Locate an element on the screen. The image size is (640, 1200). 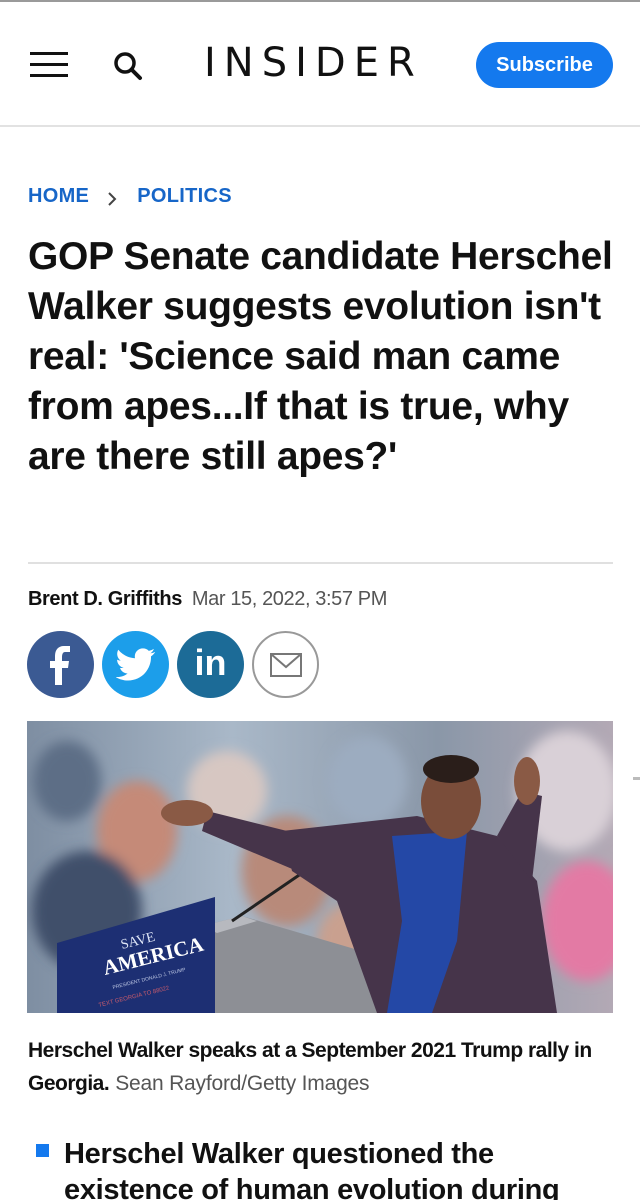
linkedin-share-button: in is located at coordinates (210, 664).